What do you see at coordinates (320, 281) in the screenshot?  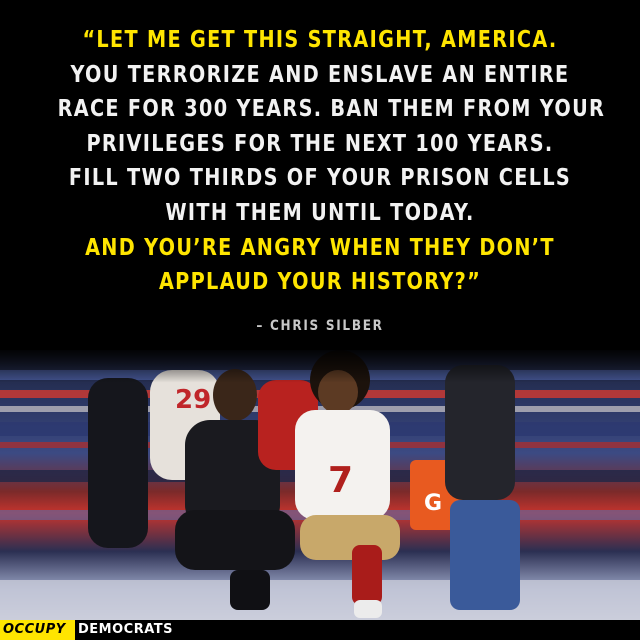 I see `quote-line: APPLAUD YOUR HISTORY?”` at bounding box center [320, 281].